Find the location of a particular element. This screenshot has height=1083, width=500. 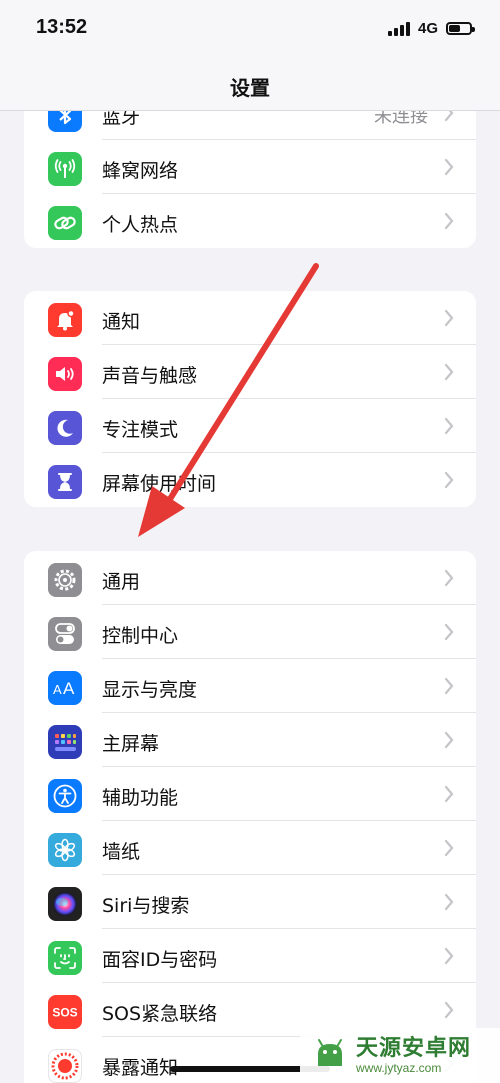

settings-row-wallpaper: 墙纸 is located at coordinates (250, 848).